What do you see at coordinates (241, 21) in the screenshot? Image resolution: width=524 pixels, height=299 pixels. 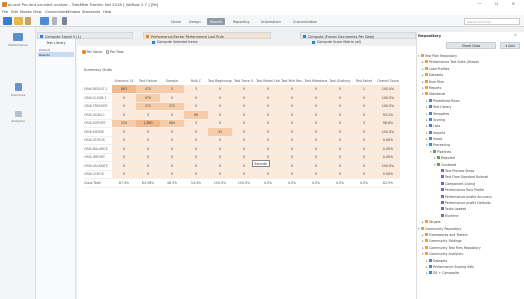 I see `tab-reporting: Reporting` at bounding box center [241, 21].